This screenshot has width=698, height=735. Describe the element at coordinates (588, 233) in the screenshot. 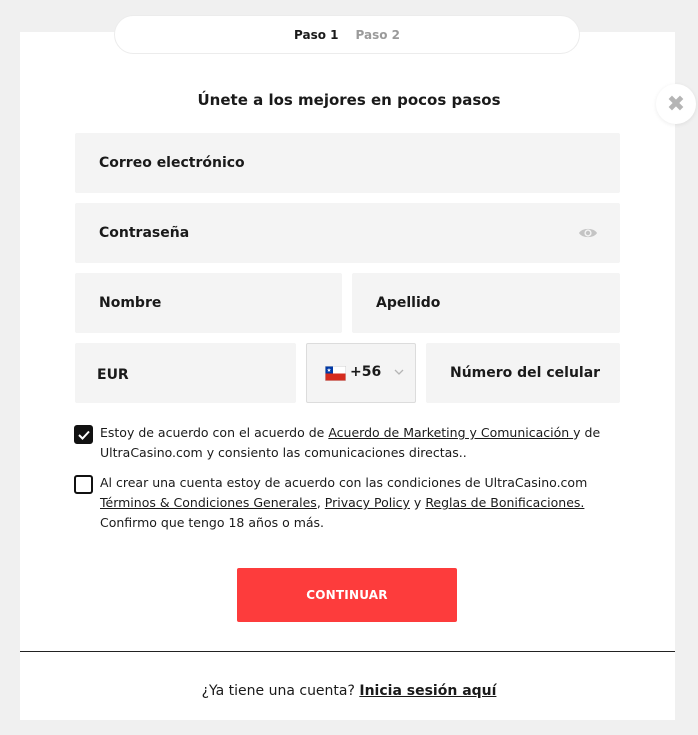

I see `eye-icon` at that location.